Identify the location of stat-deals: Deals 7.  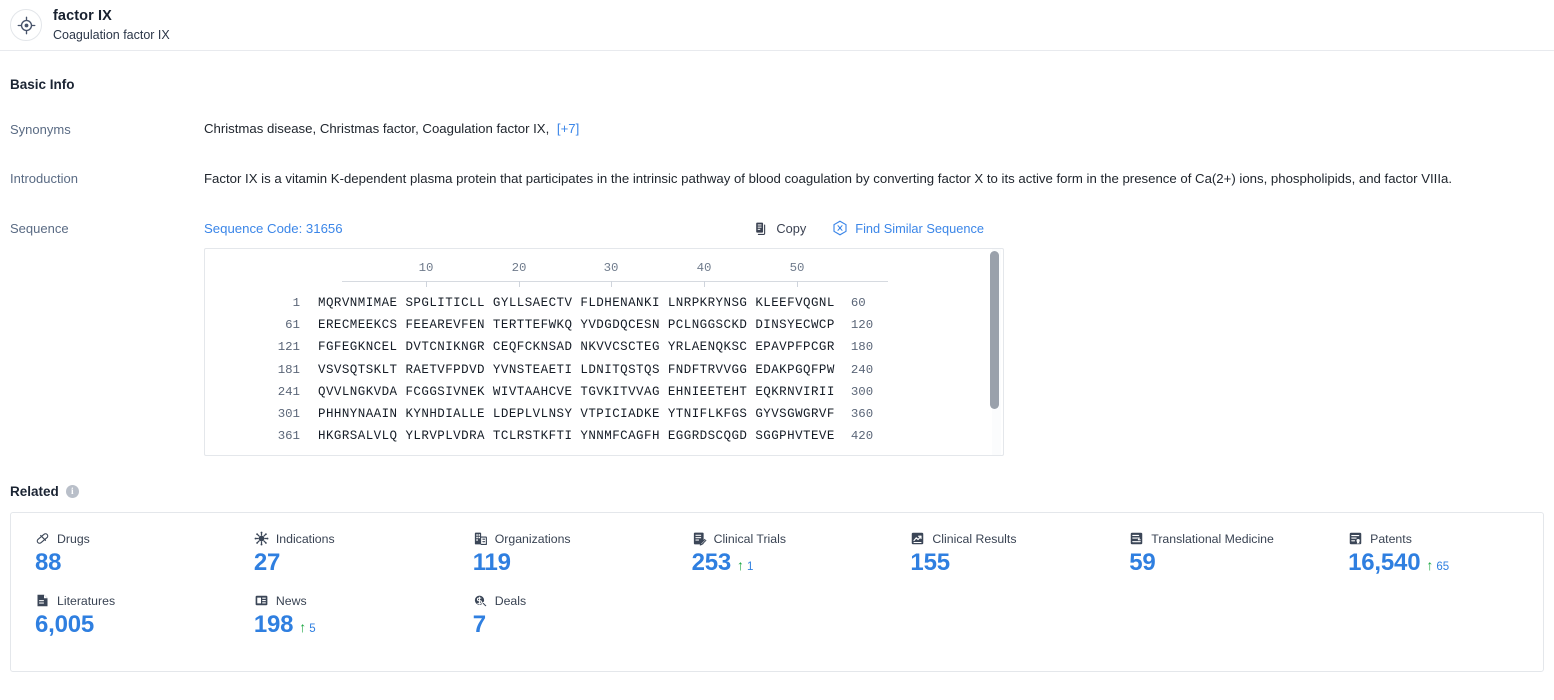
(558, 616).